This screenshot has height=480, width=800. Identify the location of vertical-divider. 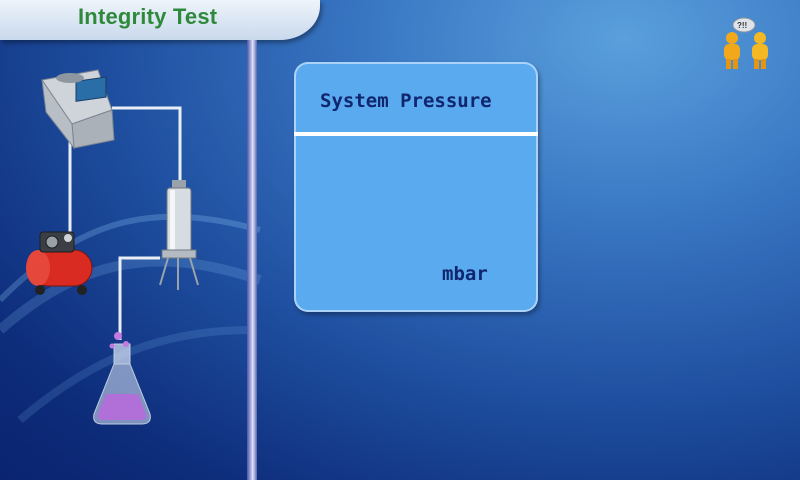
(252, 260).